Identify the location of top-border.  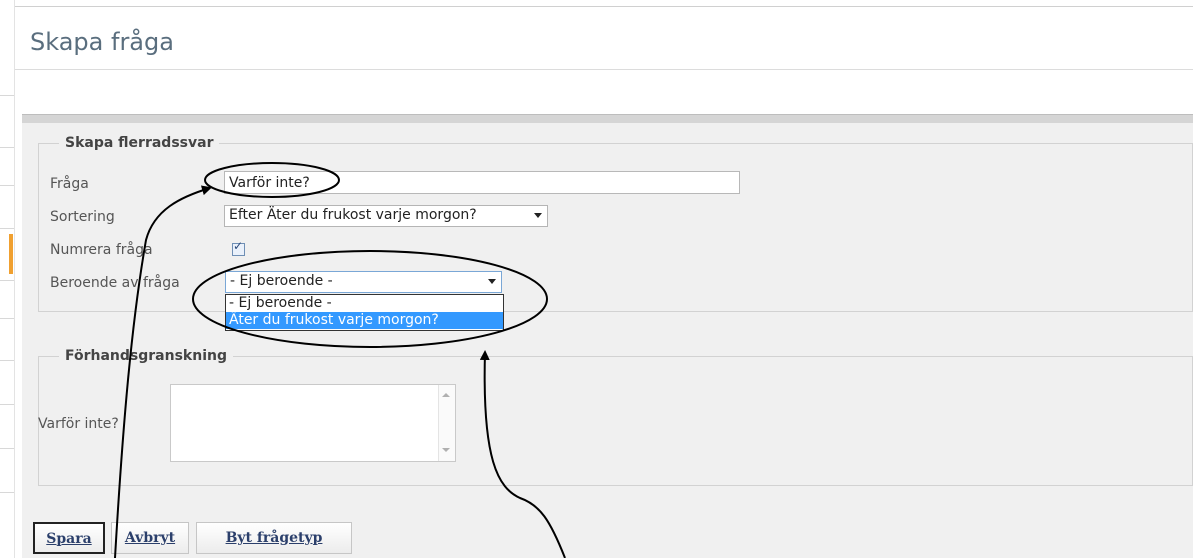
(604, 6).